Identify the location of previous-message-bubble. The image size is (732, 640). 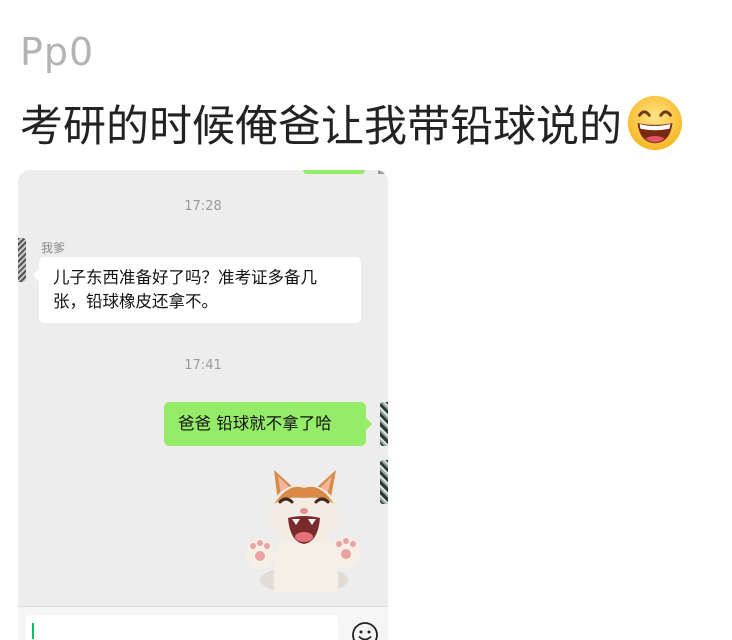
(334, 172).